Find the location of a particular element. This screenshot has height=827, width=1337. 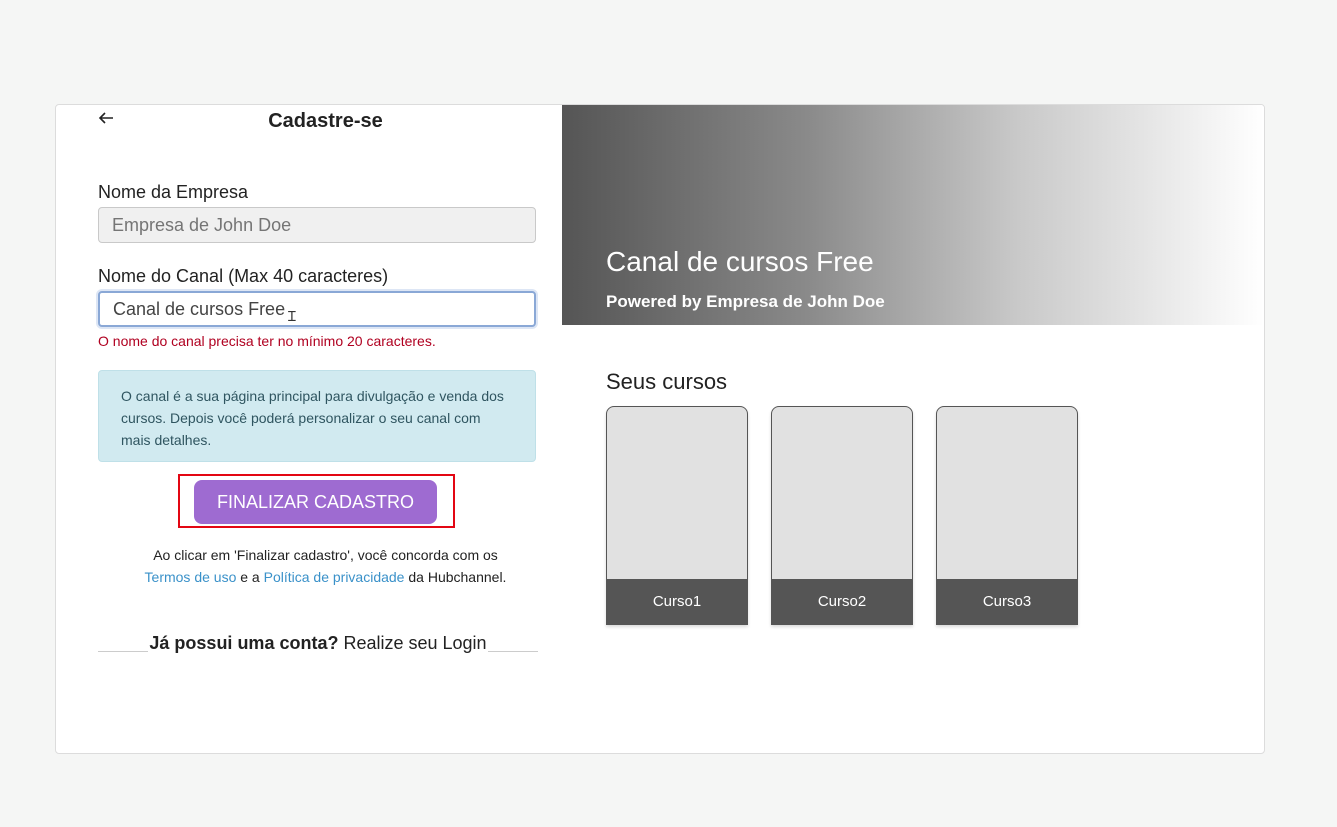

terms-of-use-link: Termos de uso is located at coordinates (191, 577).